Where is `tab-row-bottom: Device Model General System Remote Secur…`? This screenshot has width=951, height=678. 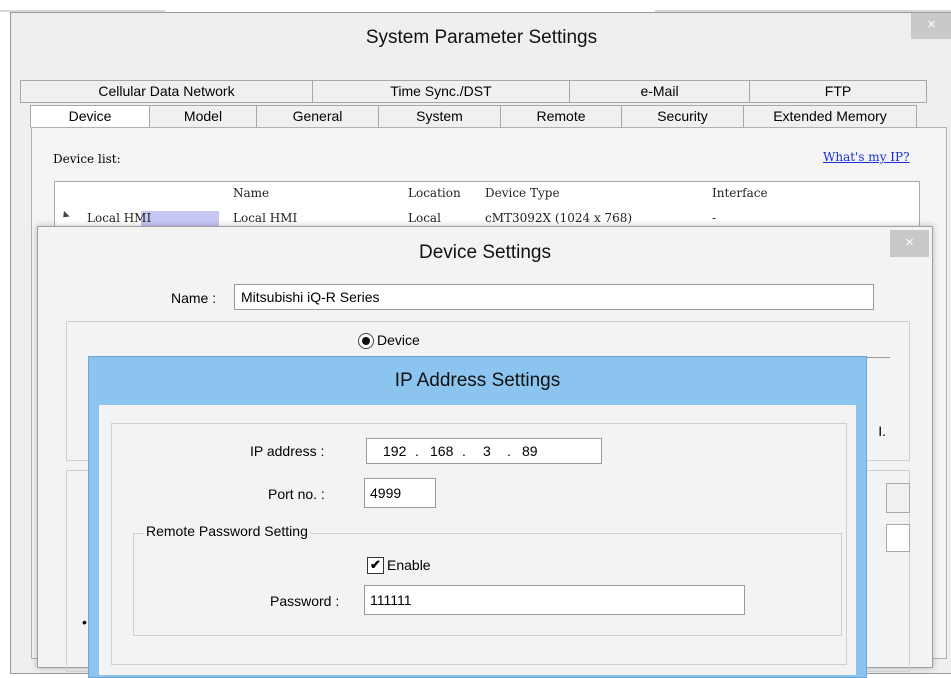
tab-row-bottom: Device Model General System Remote Secur… is located at coordinates (488, 116).